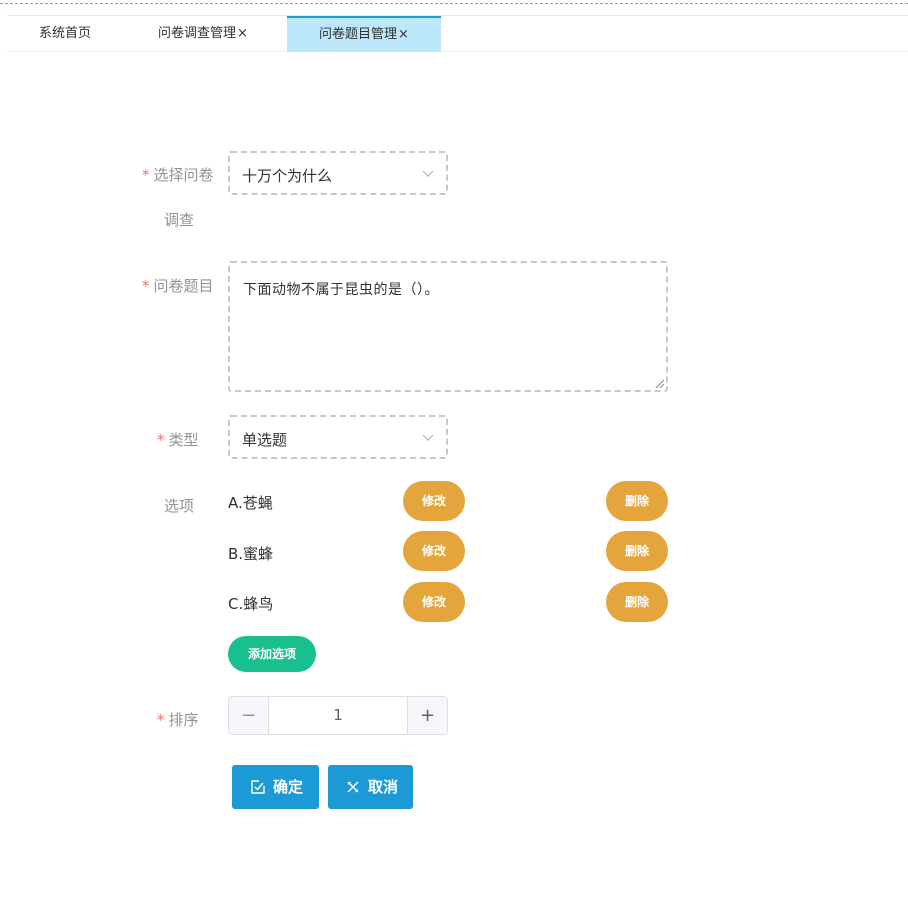  Describe the element at coordinates (457, 33) in the screenshot. I see `tab-bar: 系统首页 问卷调查管理× 问卷题目管理×` at that location.